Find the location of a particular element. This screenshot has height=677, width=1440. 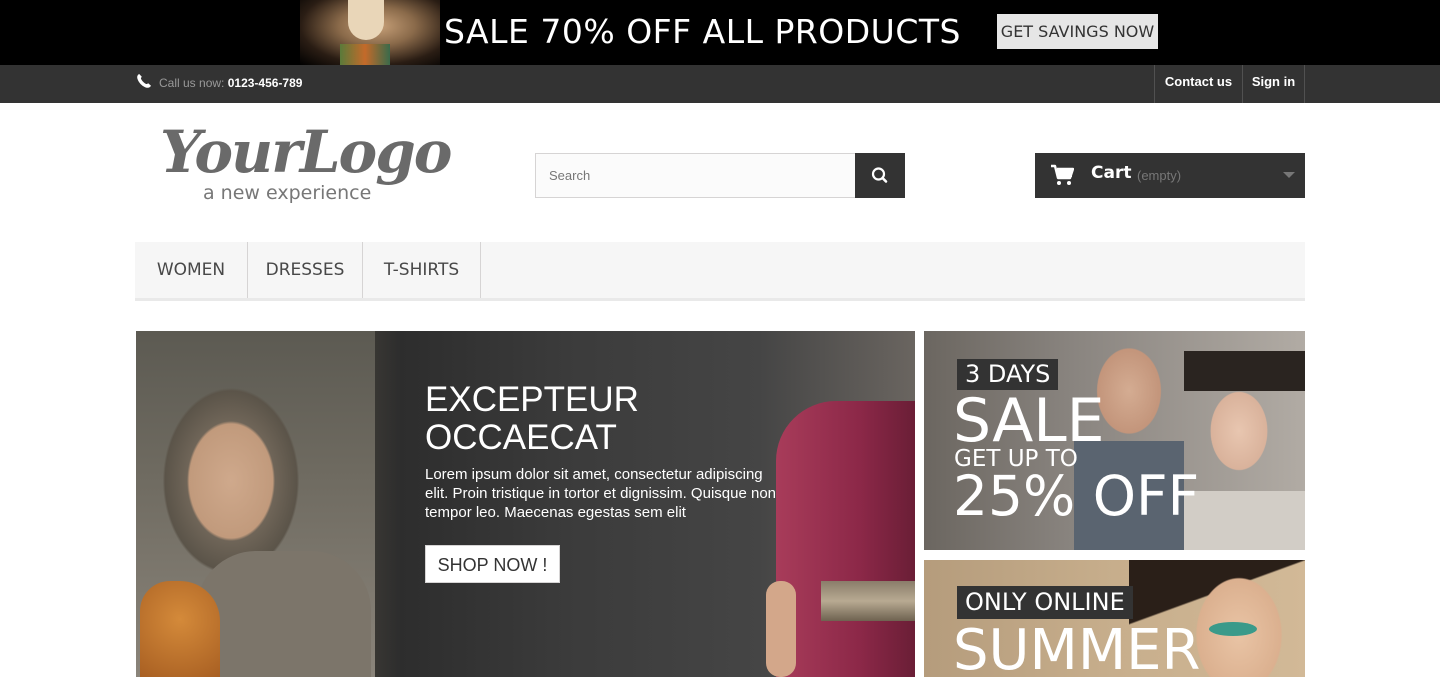

phone-icon is located at coordinates (144, 81).